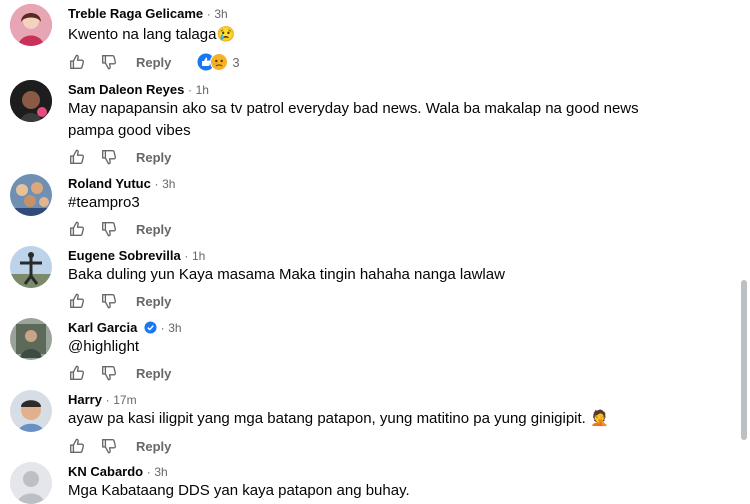 The height and width of the screenshot is (504, 750). I want to click on timestamp: 17m, so click(124, 400).